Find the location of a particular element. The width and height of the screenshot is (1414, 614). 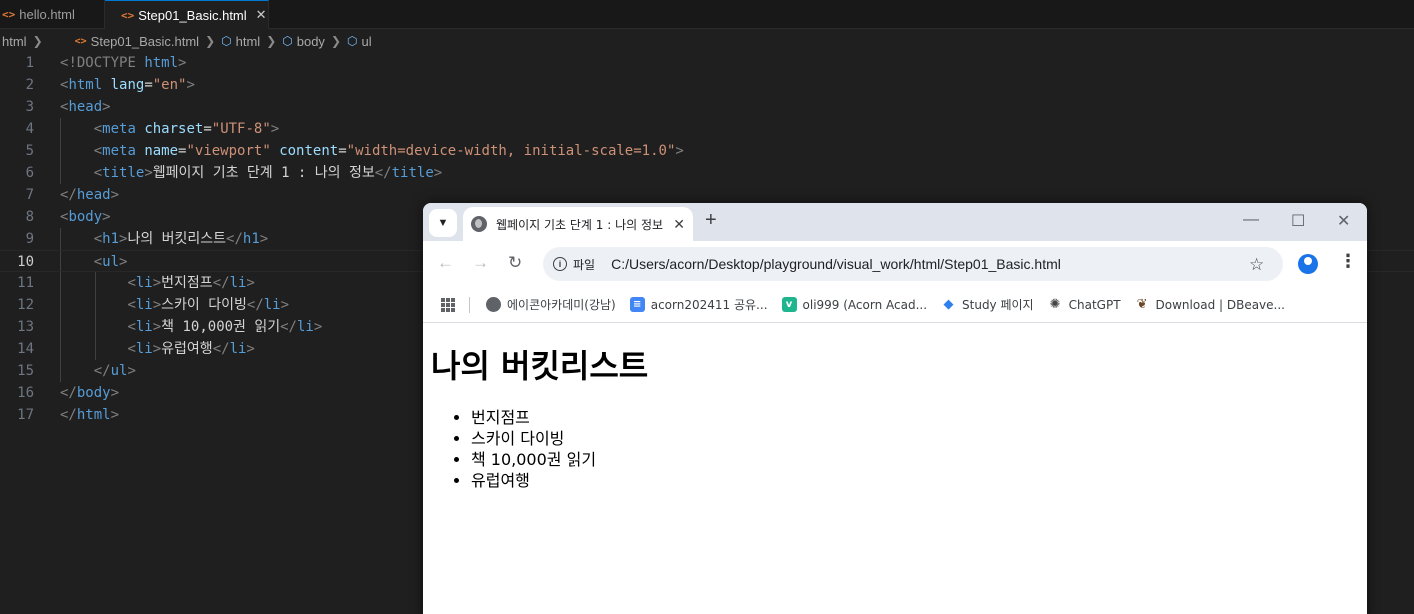

reload-icon: ↻ is located at coordinates (515, 263).